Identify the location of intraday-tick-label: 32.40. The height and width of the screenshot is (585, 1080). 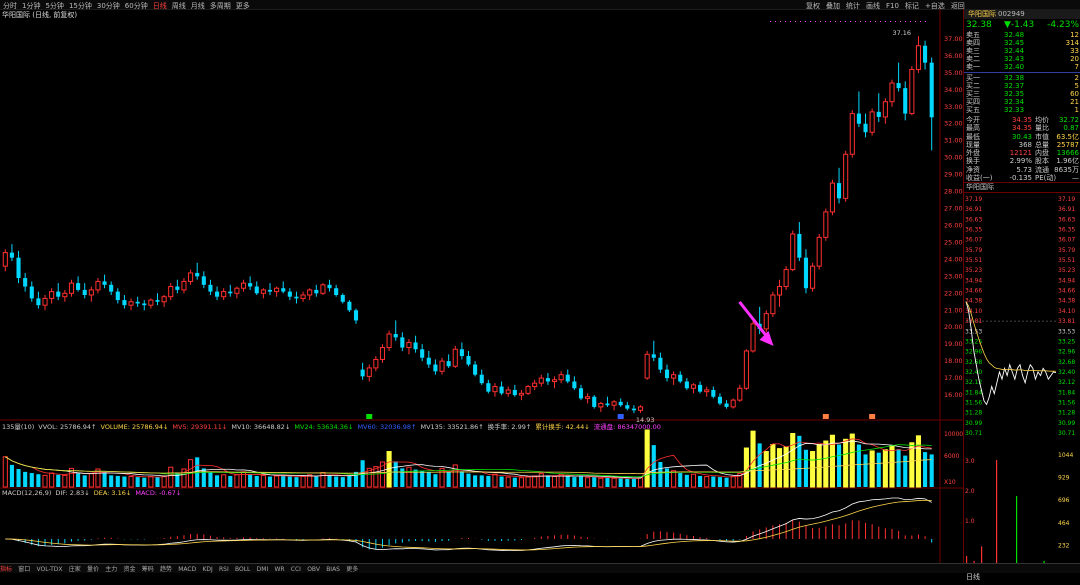
(1066, 372).